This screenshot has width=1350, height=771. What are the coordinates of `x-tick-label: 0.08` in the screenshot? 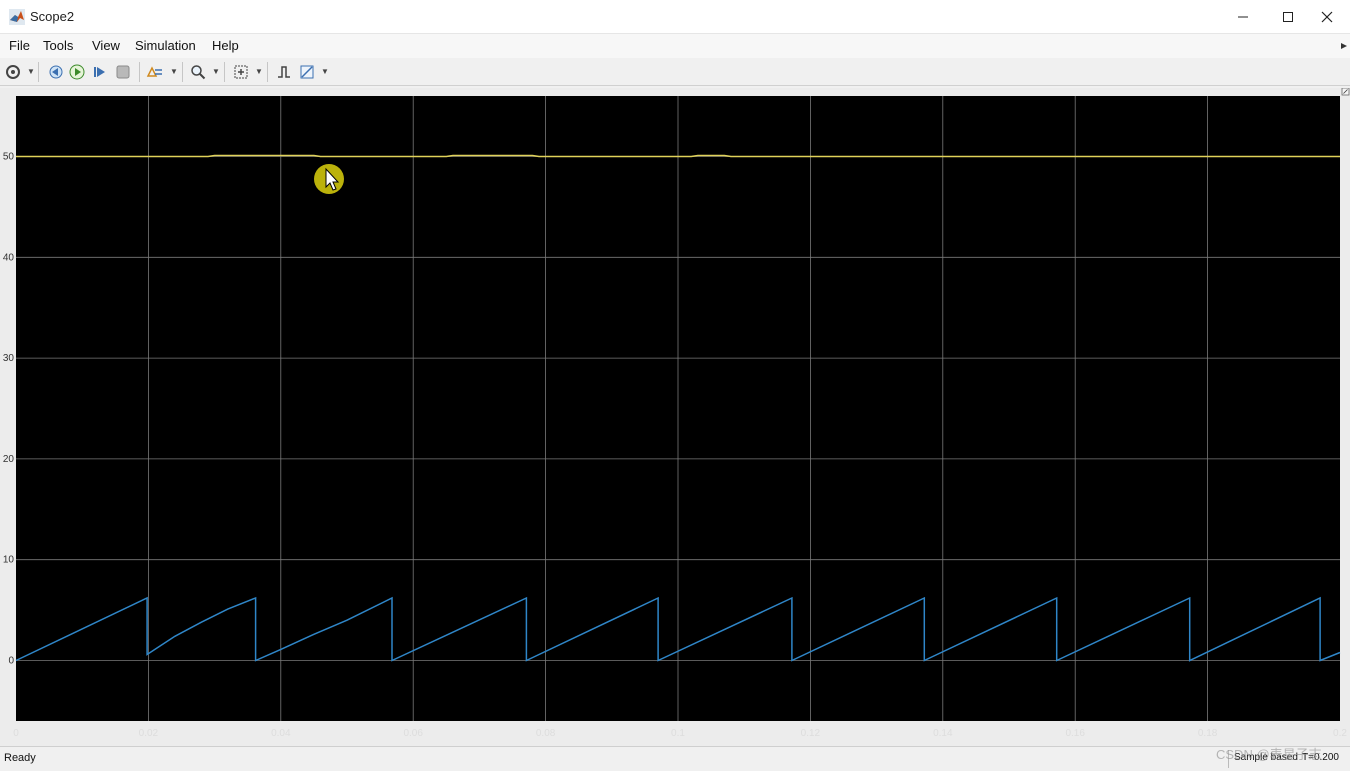 It's located at (546, 733).